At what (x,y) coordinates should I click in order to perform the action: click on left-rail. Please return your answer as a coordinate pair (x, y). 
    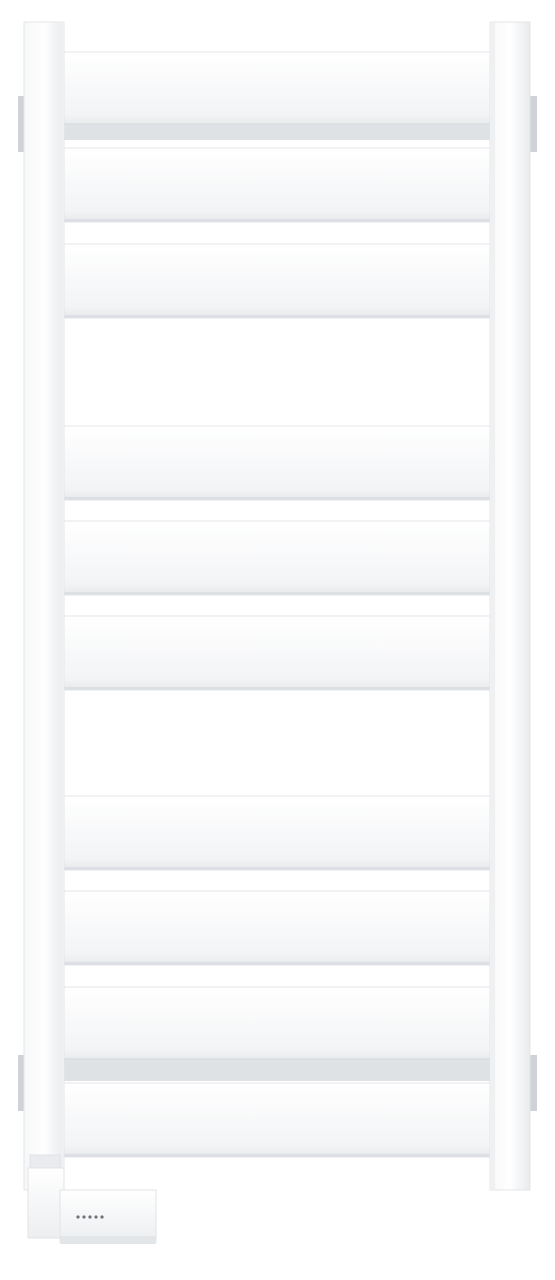
    Looking at the image, I should click on (44, 606).